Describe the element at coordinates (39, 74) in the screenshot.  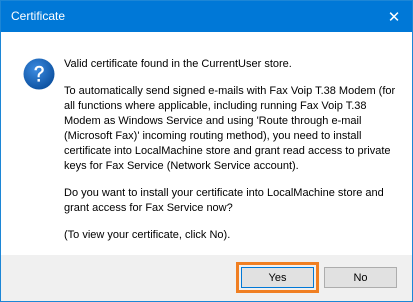
I see `question-icon` at that location.